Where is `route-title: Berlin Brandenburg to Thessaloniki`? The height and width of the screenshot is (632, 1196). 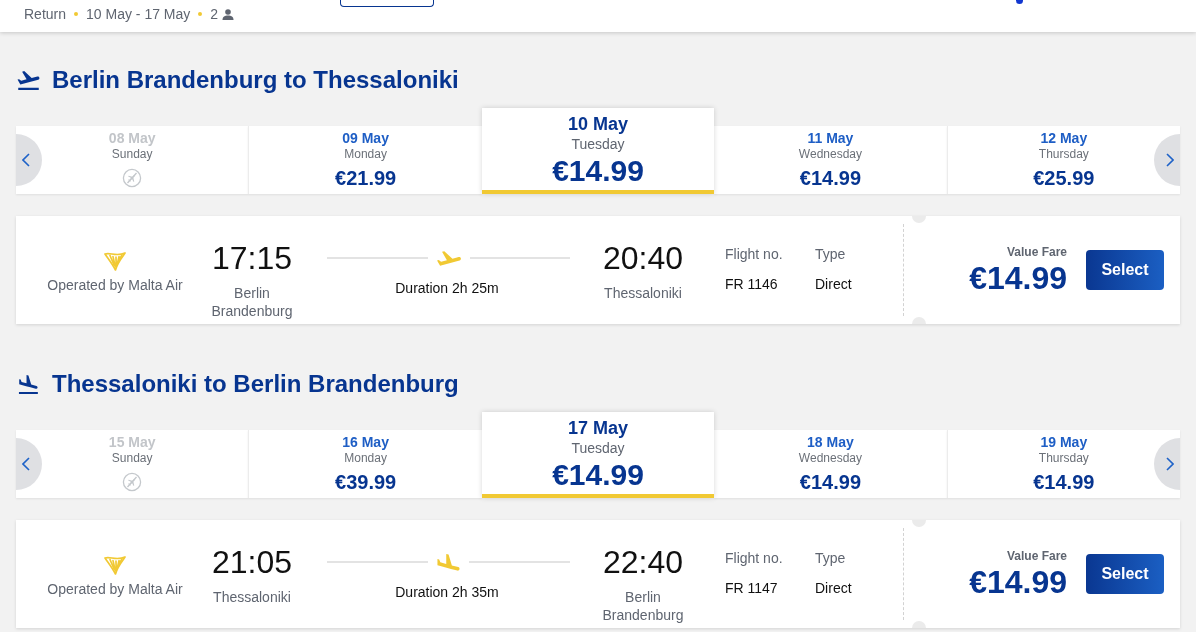
route-title: Berlin Brandenburg to Thessaloniki is located at coordinates (255, 80).